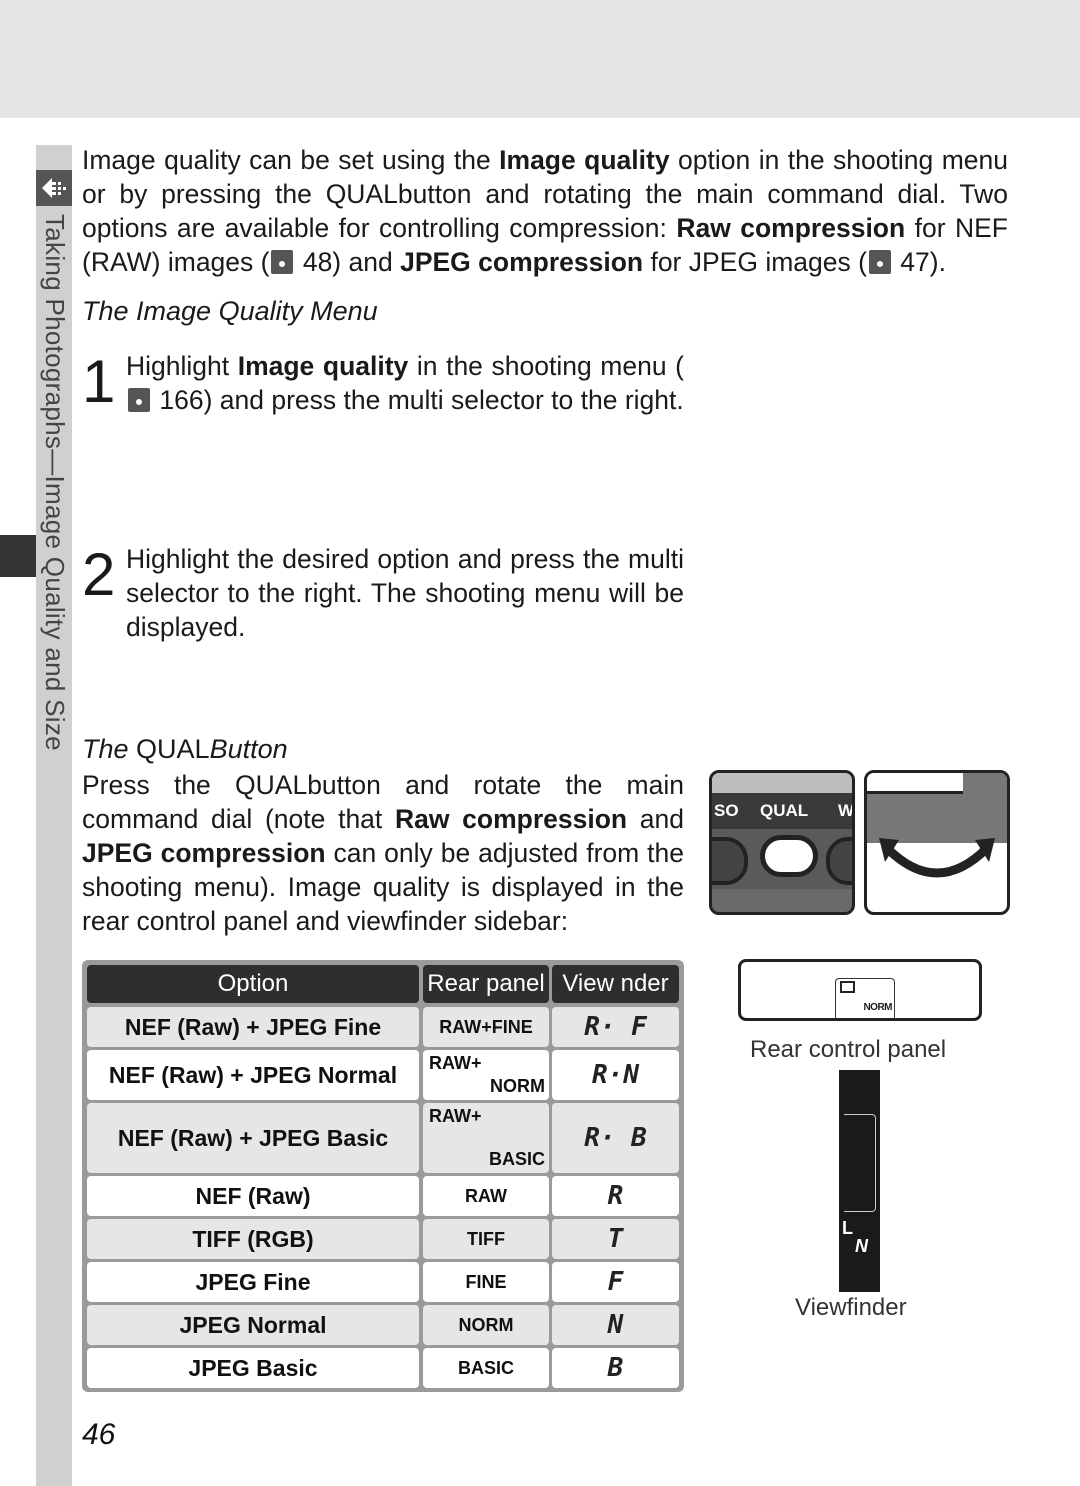  What do you see at coordinates (18, 556) in the screenshot?
I see `chapter-tab-marker` at bounding box center [18, 556].